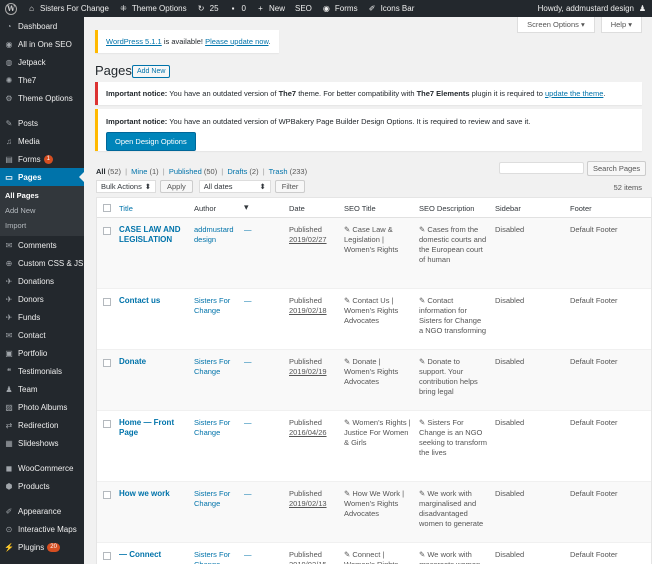 This screenshot has height=564, width=652. I want to click on wp-logo-menu: W, so click(11, 8).